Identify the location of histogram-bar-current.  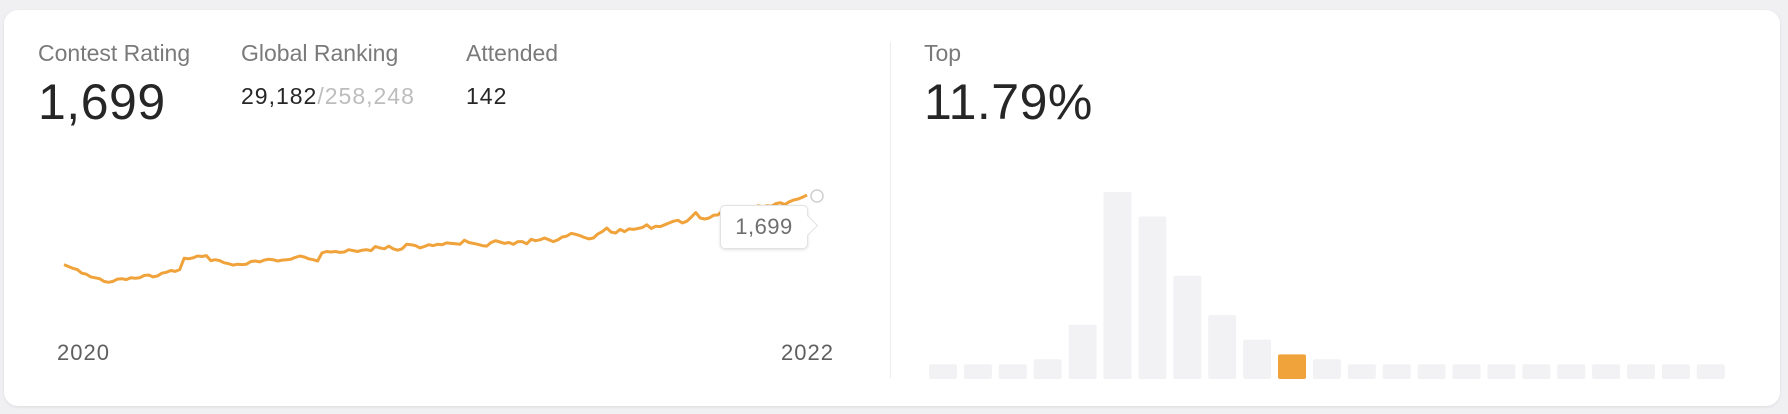
(1292, 366).